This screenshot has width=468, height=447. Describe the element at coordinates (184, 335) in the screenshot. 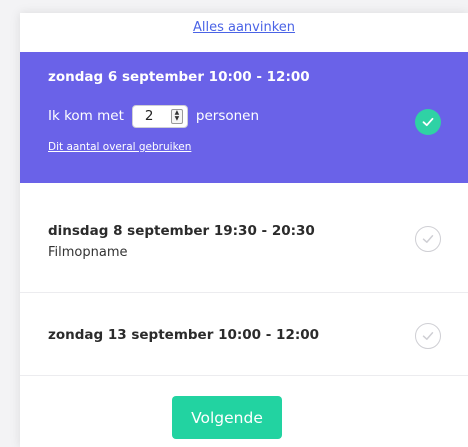

I see `timeslot-title: zondag 13 september 10:00 - 12:00` at that location.